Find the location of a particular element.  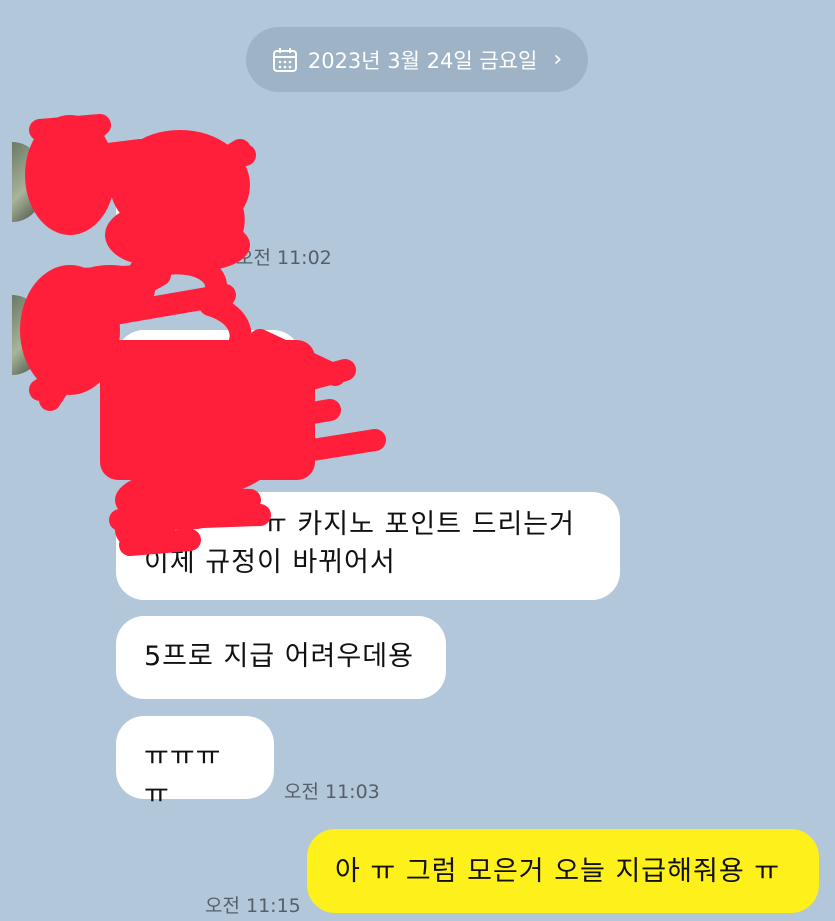

message-text: 아 ㅠ 그럼 모은거 오늘 지급해줘용 ㅠ is located at coordinates (558, 871).